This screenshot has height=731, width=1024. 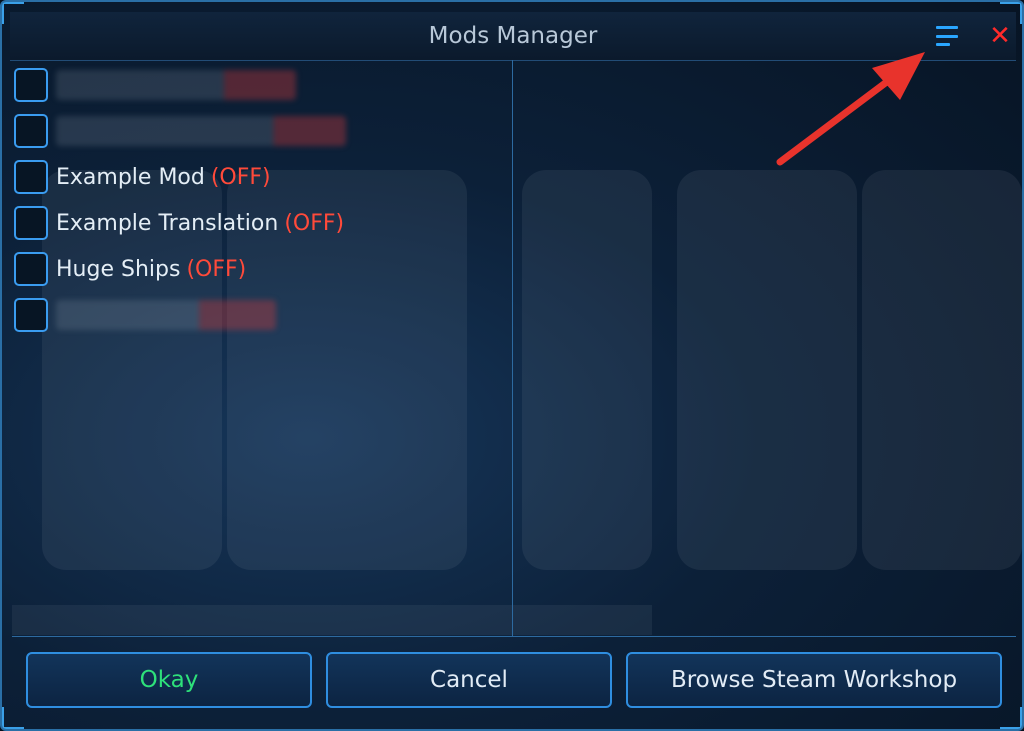 What do you see at coordinates (163, 177) in the screenshot?
I see `mod-name: Example Mod (OFF)` at bounding box center [163, 177].